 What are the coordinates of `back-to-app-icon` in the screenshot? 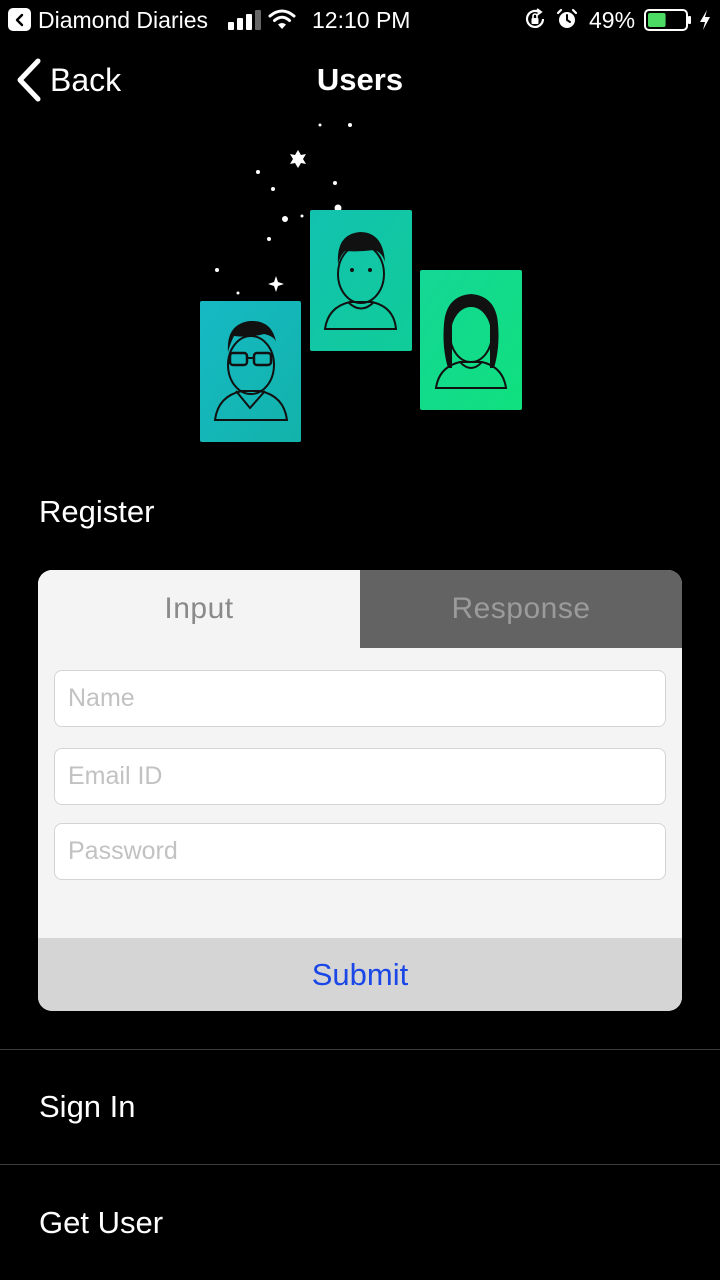 It's located at (19, 19).